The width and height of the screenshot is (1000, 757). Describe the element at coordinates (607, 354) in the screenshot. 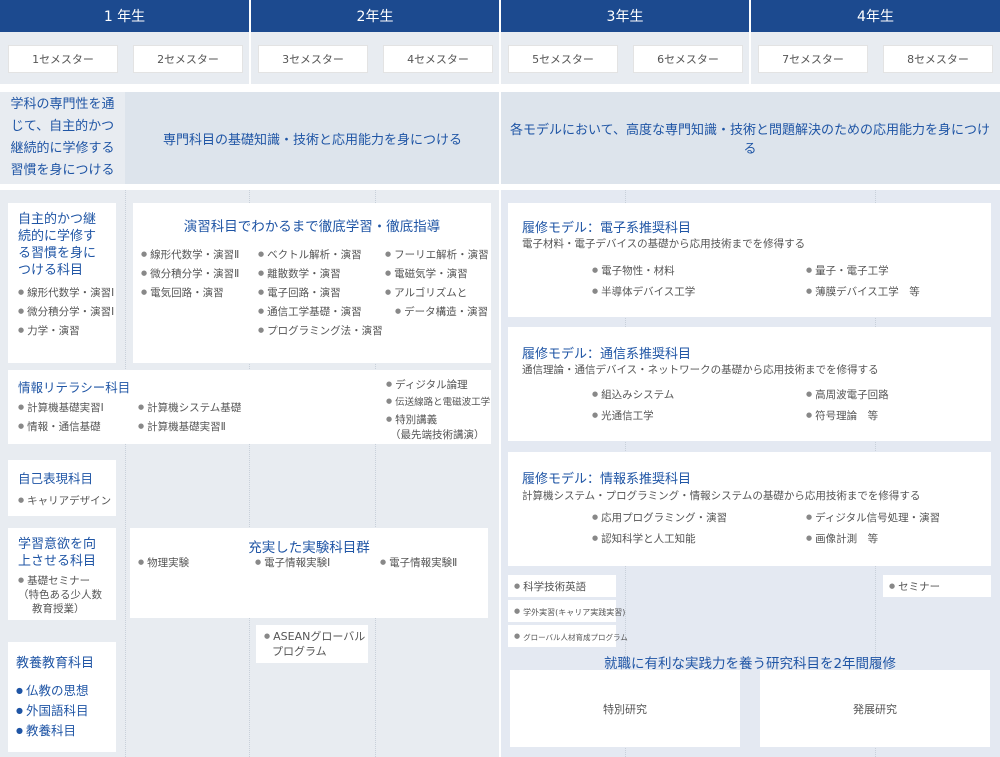

I see `model-title: 履修モデル：通信系推奨科目` at that location.